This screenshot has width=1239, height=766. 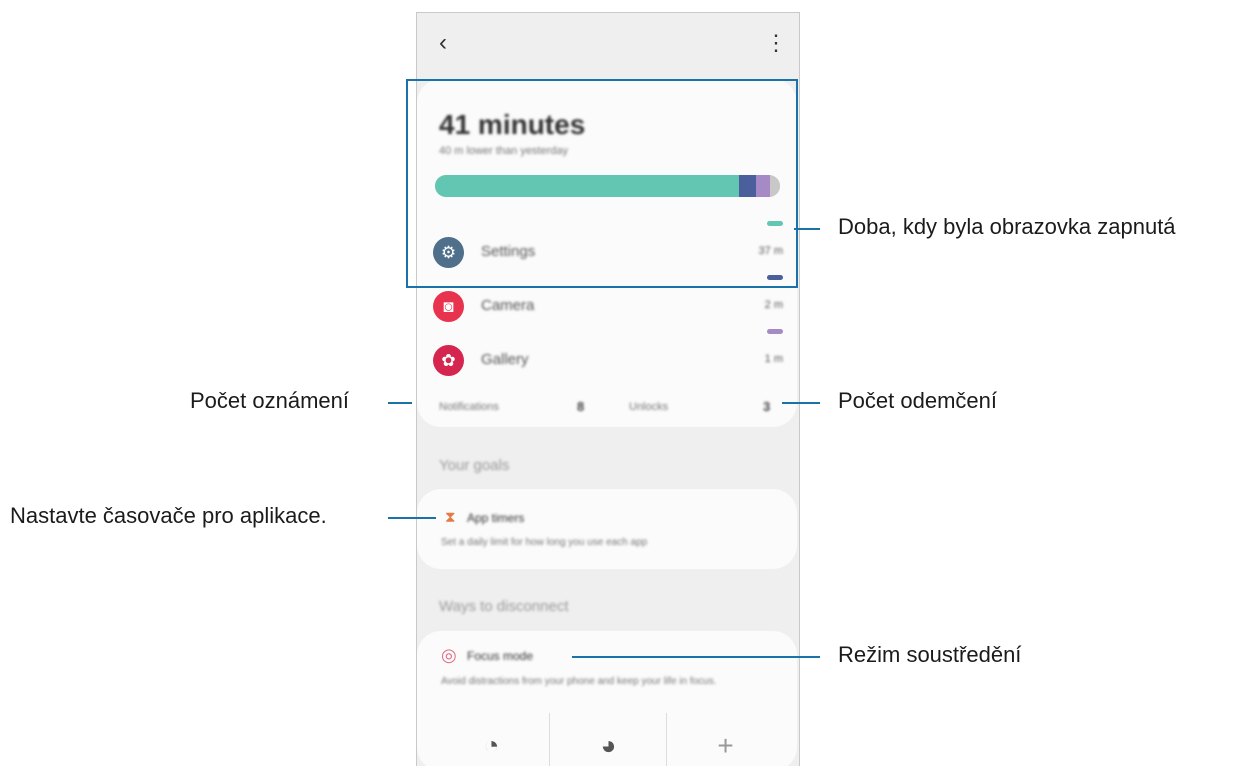 What do you see at coordinates (269, 400) in the screenshot?
I see `notifications-annotation: Počet oznámení` at bounding box center [269, 400].